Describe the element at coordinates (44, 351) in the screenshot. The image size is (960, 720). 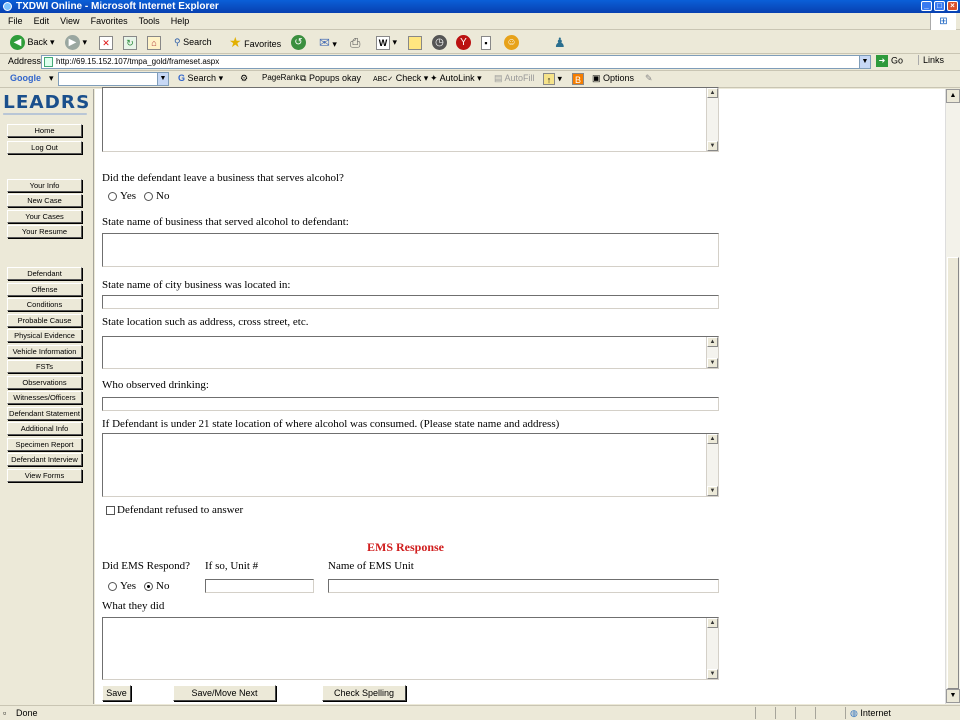
I see `nav-vehicle-information: Vehicle Information` at that location.